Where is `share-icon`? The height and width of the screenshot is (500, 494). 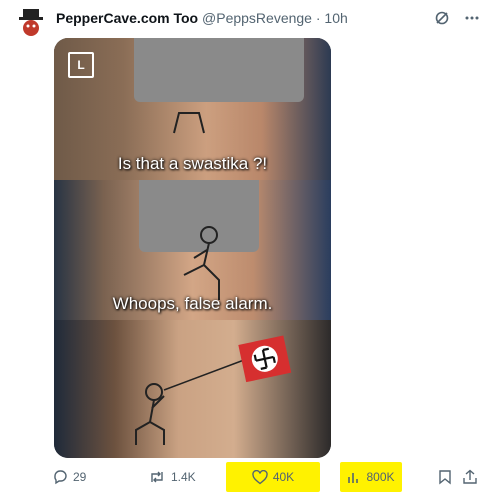 share-icon is located at coordinates (470, 477).